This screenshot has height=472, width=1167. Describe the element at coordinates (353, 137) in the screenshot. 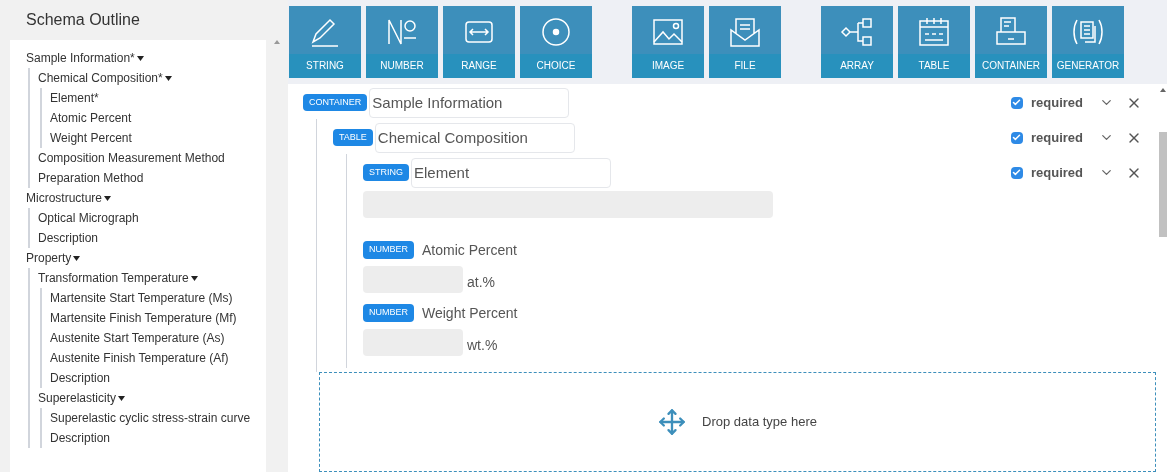

I see `type-badge: TABLE` at that location.